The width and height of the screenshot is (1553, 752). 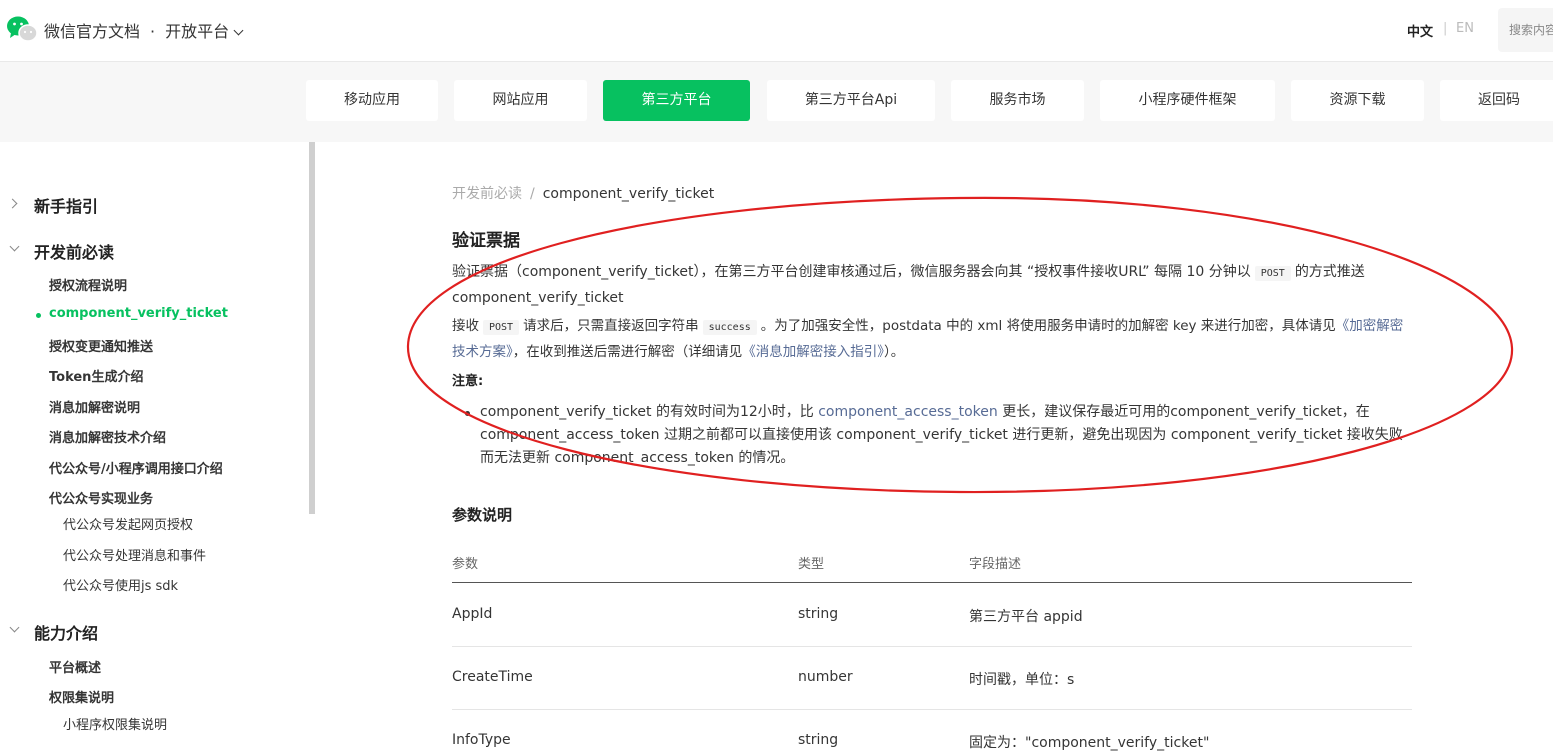 What do you see at coordinates (776, 31) in the screenshot?
I see `top-header: 微信官方文档 · 开放平台 中文 | EN 搜索内容` at bounding box center [776, 31].